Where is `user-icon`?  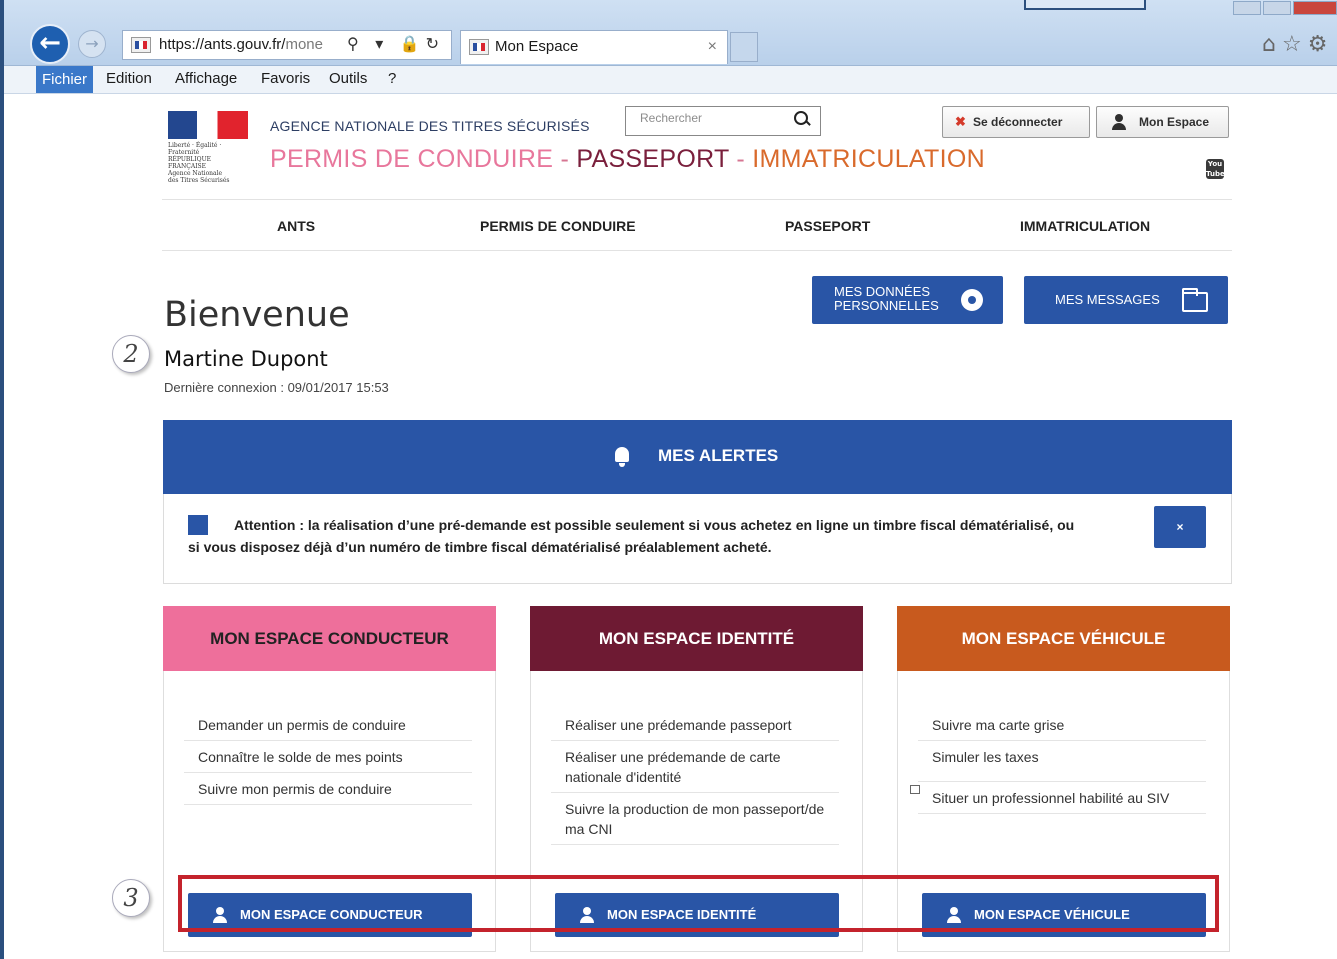 user-icon is located at coordinates (1119, 122).